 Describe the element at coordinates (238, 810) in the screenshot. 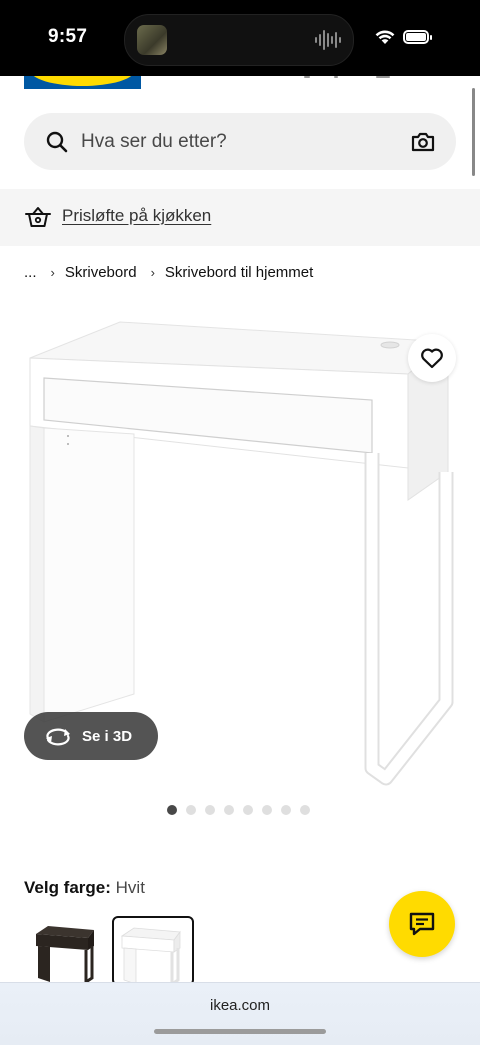

I see `carousel-dots` at that location.